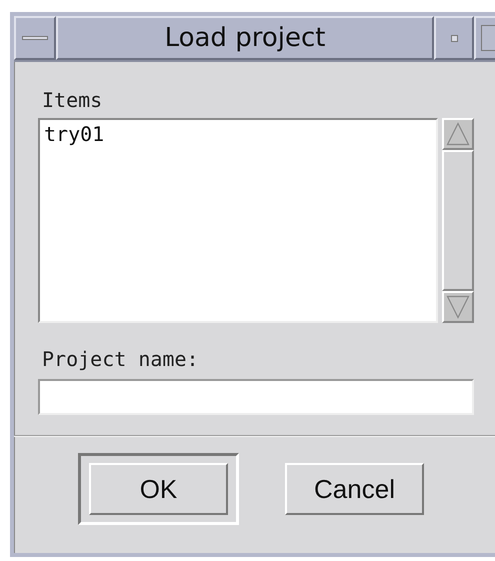 This screenshot has height=561, width=495. I want to click on items-label: Items, so click(73, 101).